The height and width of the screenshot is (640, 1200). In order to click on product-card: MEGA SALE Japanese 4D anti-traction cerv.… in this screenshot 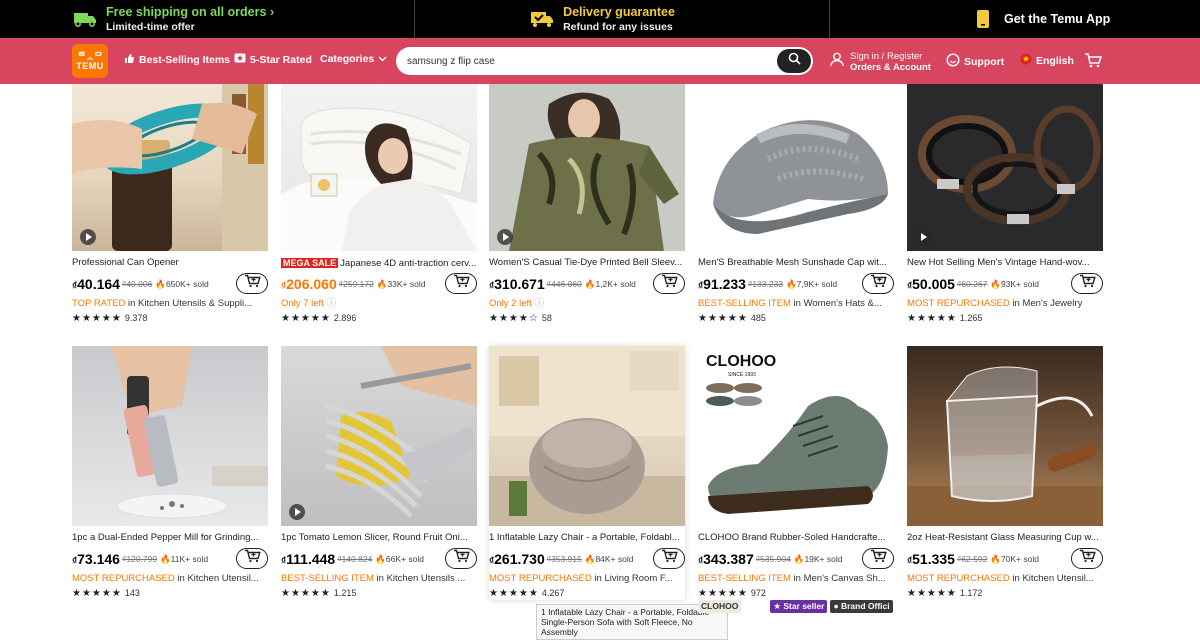, I will do `click(379, 204)`.